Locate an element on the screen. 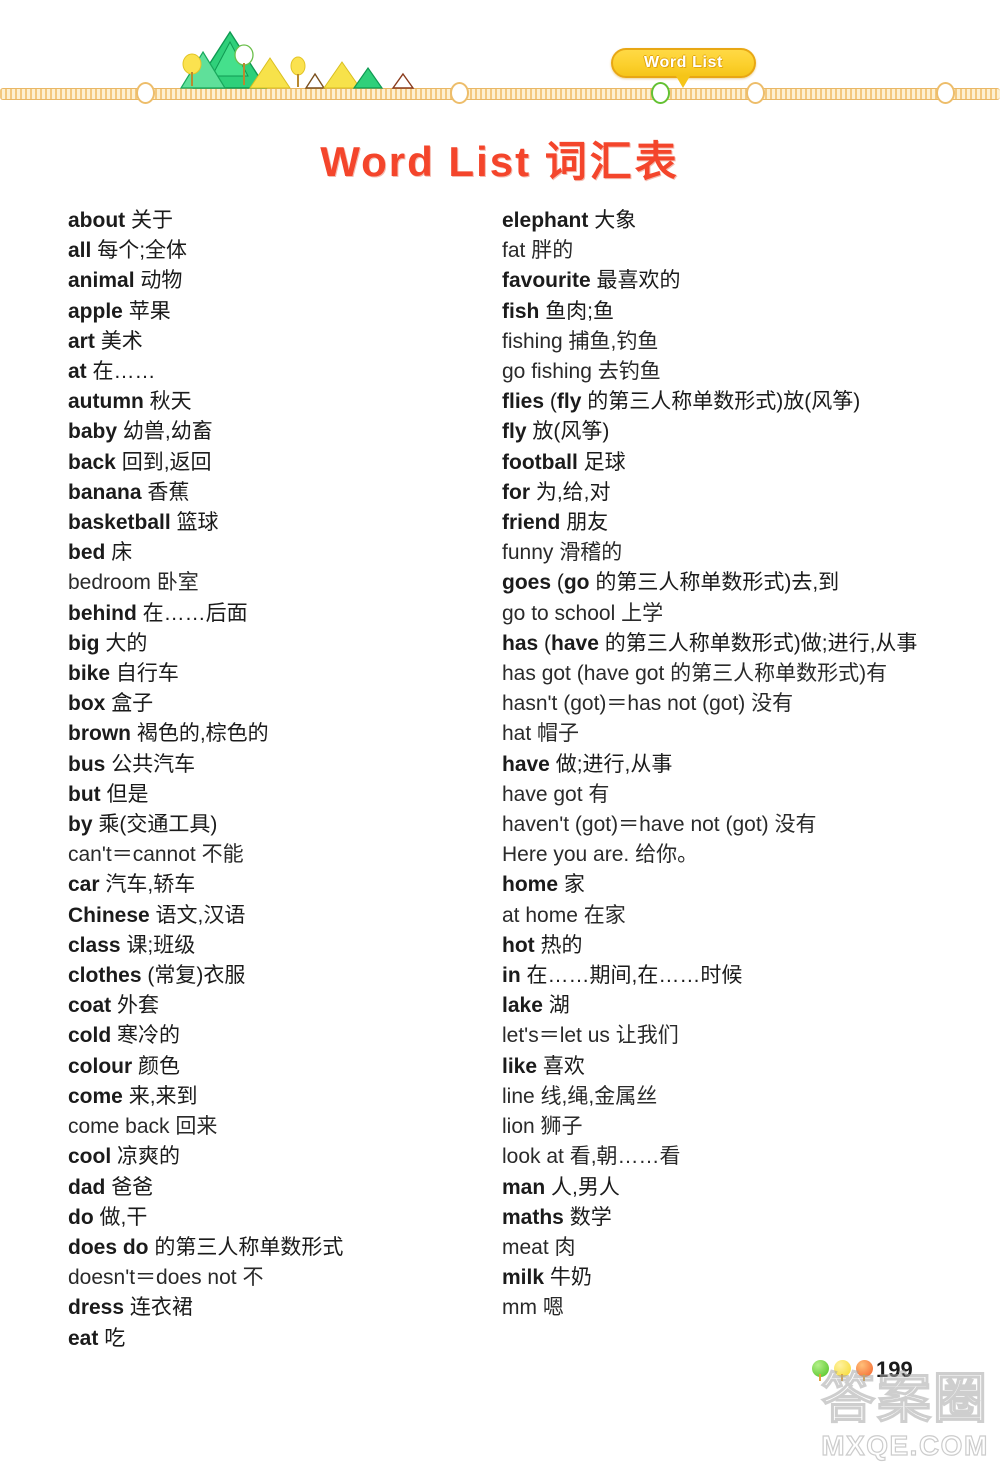 The width and height of the screenshot is (1000, 1466). word-entry: doesn't＝does not 不 is located at coordinates (268, 1278).